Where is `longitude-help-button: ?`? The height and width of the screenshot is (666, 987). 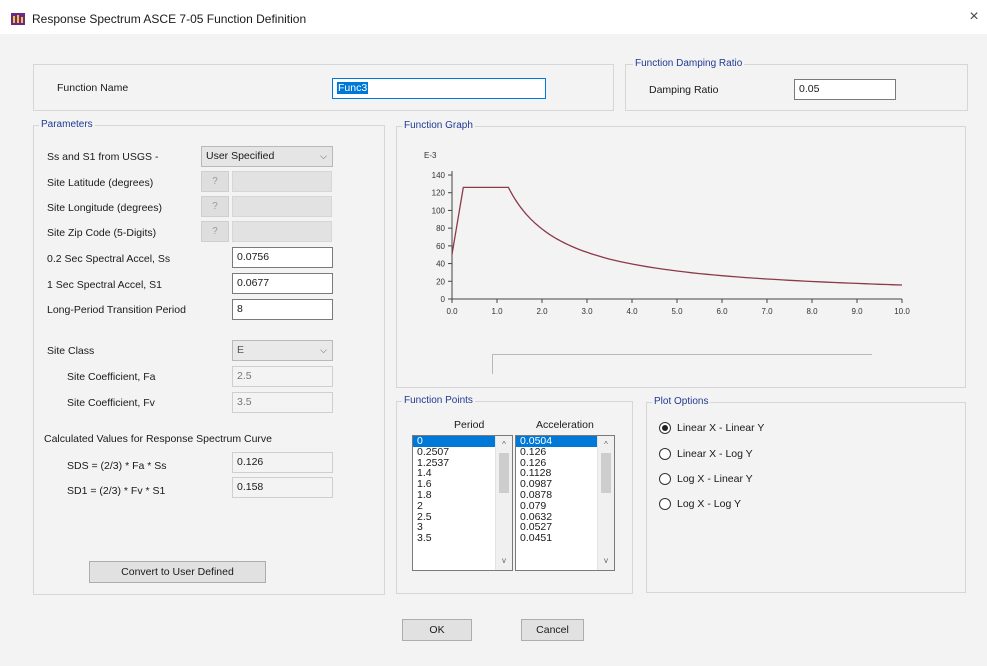 longitude-help-button: ? is located at coordinates (215, 206).